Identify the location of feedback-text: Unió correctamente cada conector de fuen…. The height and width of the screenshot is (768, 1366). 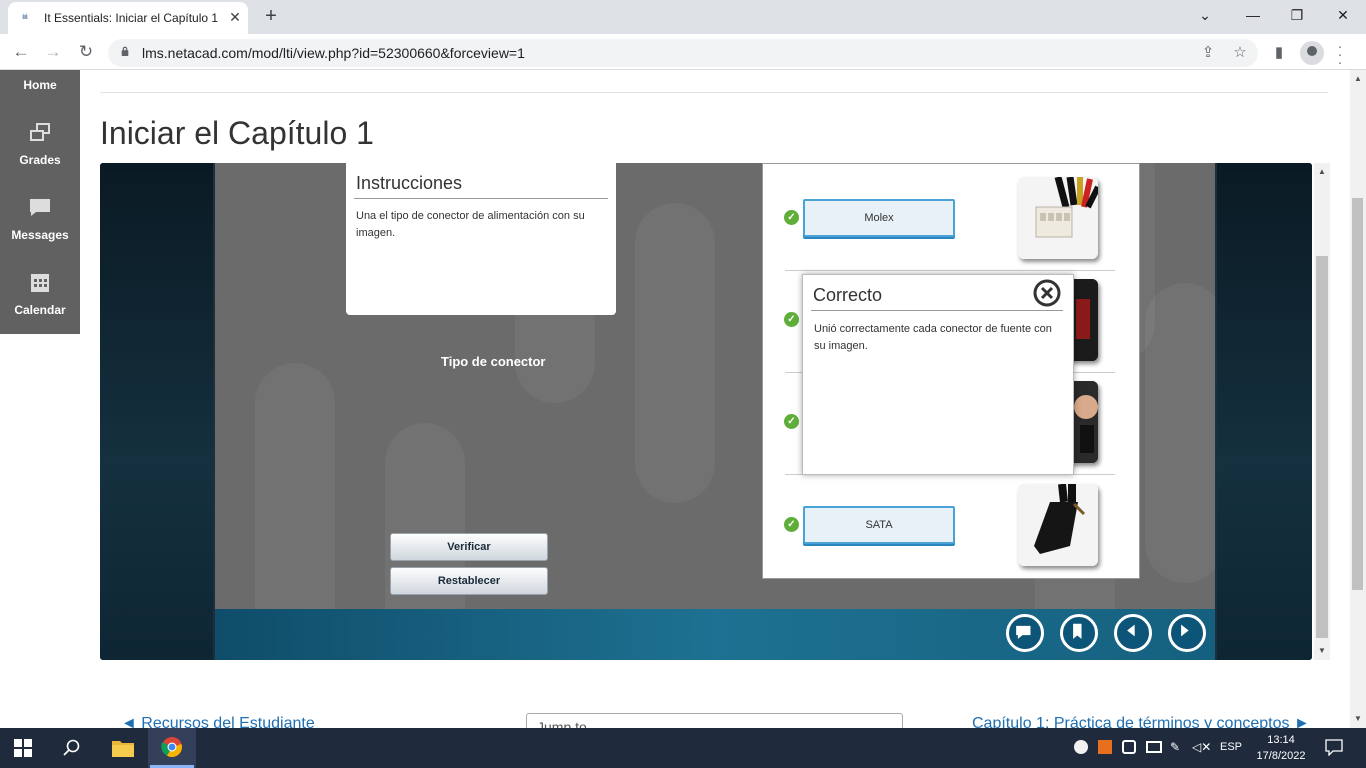
(933, 337).